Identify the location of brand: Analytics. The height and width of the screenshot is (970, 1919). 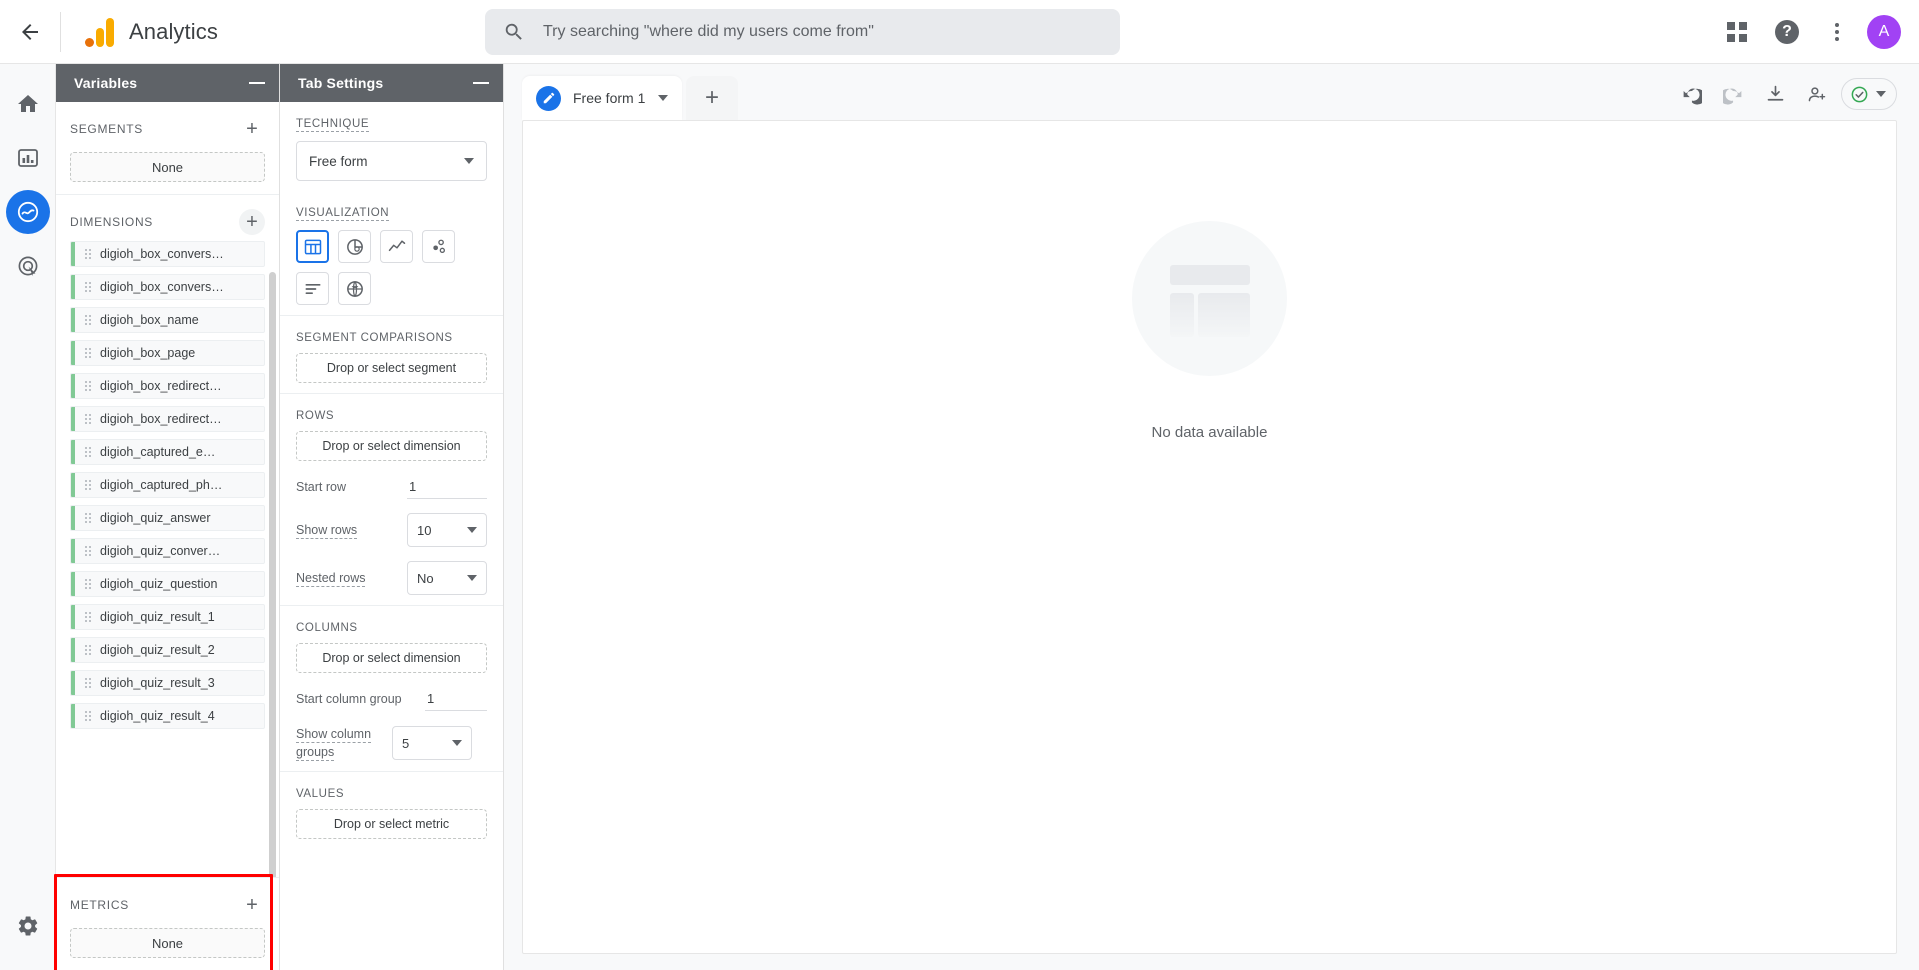
(139, 32).